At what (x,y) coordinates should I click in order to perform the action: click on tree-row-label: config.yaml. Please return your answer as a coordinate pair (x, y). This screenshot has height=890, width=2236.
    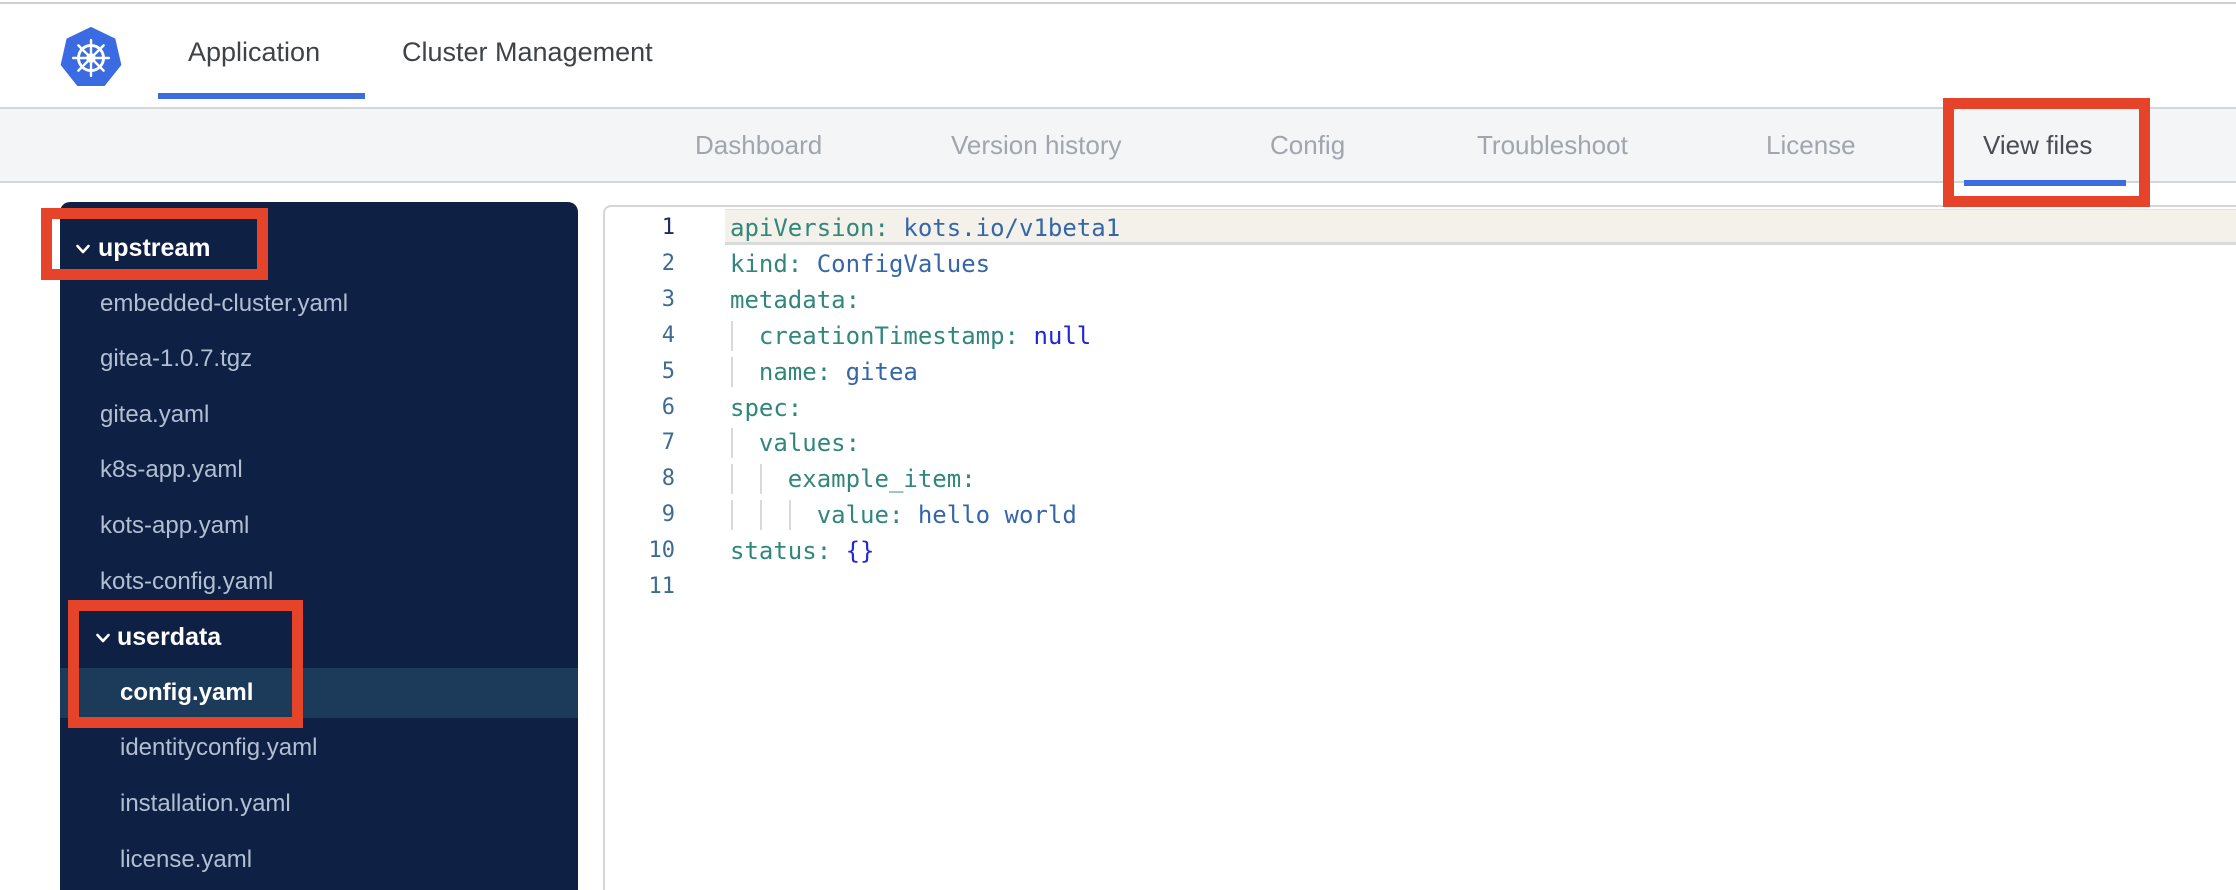
    Looking at the image, I should click on (187, 692).